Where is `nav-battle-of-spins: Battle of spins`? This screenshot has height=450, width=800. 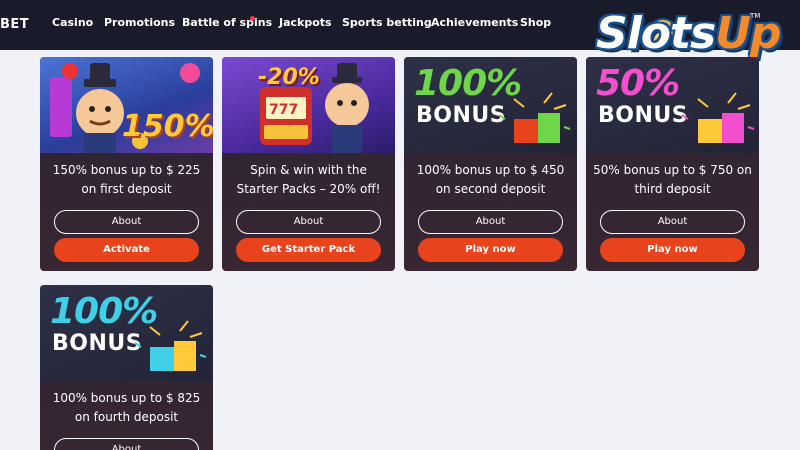 nav-battle-of-spins: Battle of spins is located at coordinates (227, 22).